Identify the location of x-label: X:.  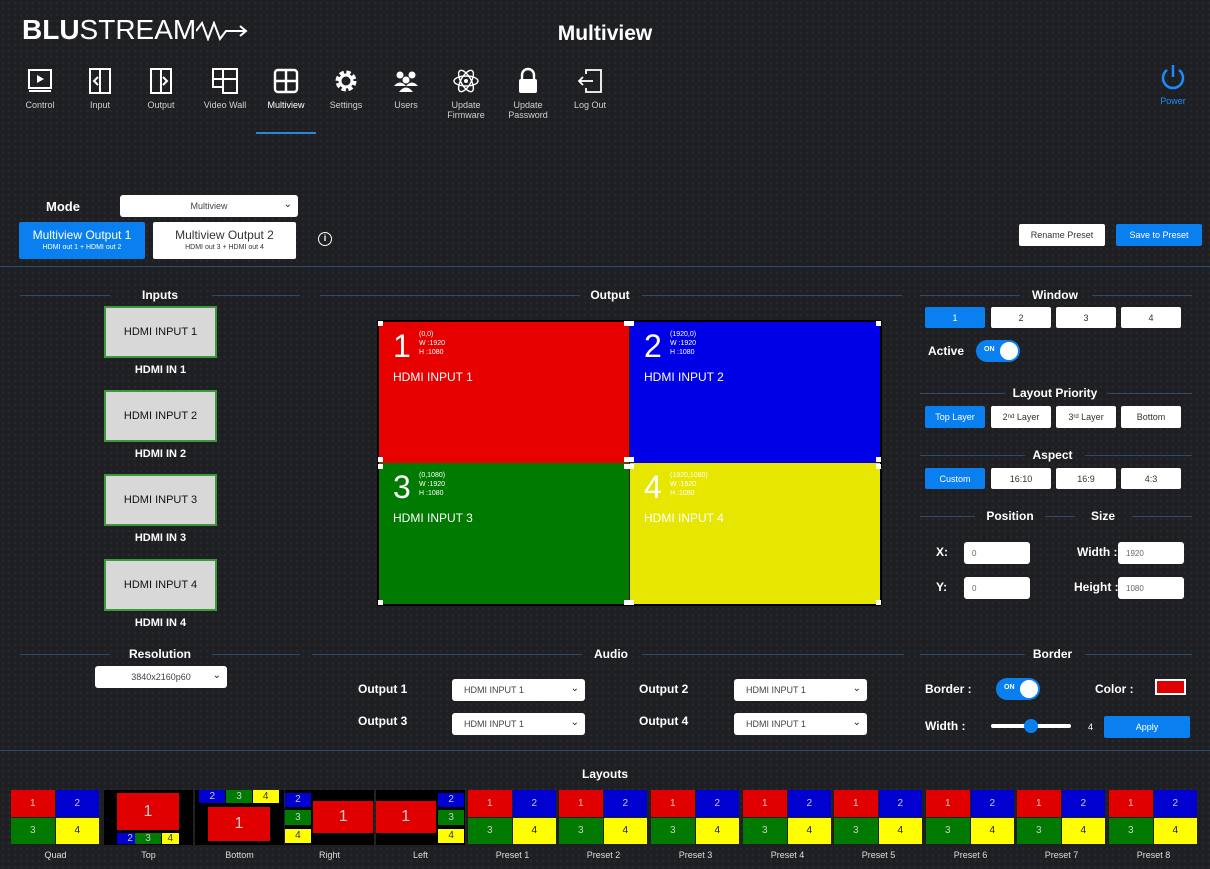
(942, 552).